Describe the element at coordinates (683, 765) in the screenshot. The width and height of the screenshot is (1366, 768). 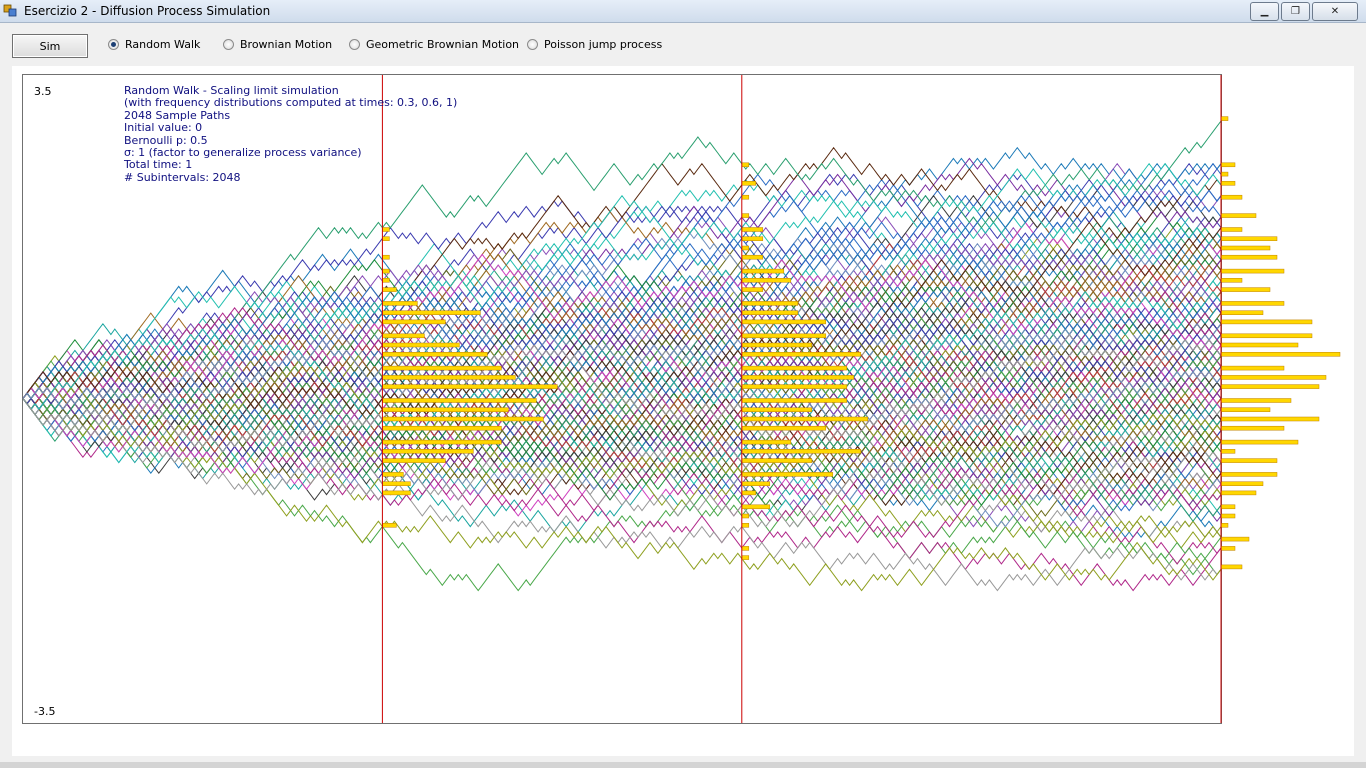
I see `taskbar-edge` at that location.